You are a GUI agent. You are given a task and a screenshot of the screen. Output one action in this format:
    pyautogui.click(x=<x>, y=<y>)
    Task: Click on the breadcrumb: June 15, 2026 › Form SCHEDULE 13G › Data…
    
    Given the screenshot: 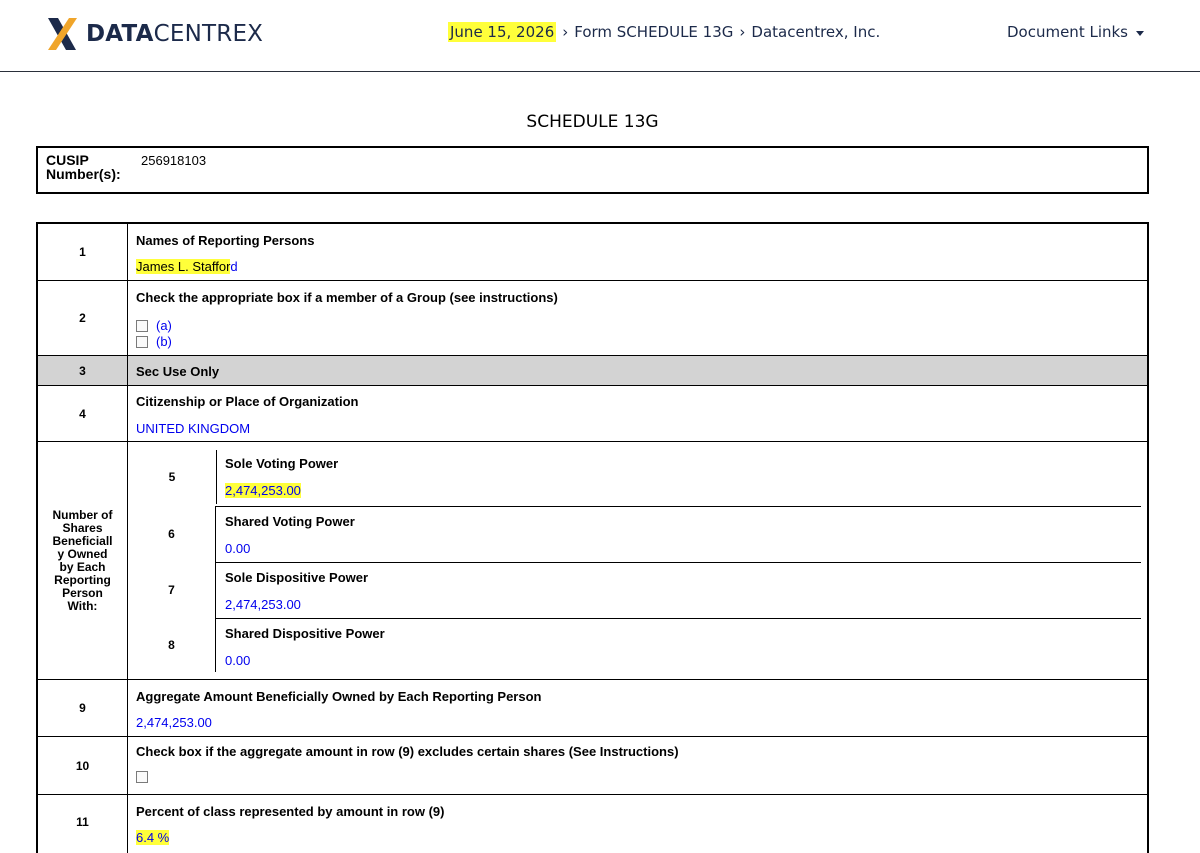 What is the action you would take?
    pyautogui.click(x=664, y=32)
    